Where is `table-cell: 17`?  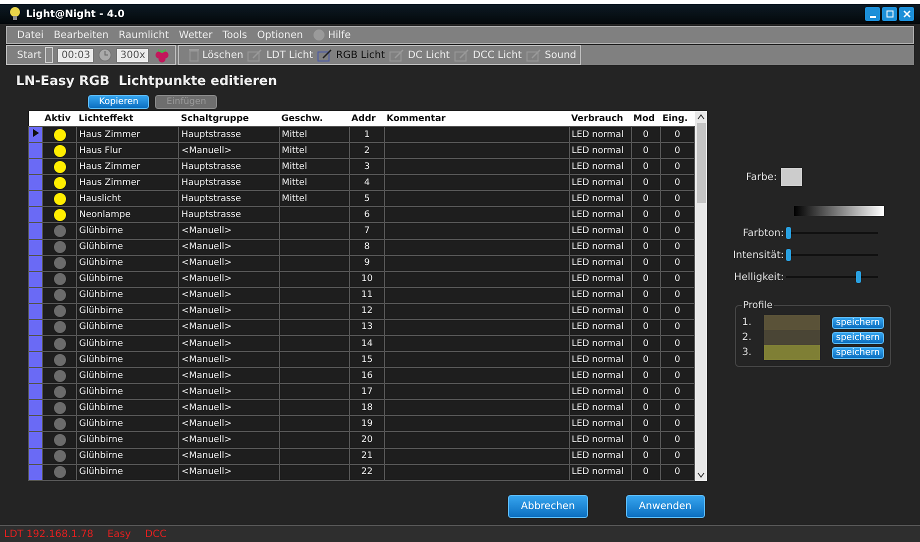
table-cell: 17 is located at coordinates (367, 392).